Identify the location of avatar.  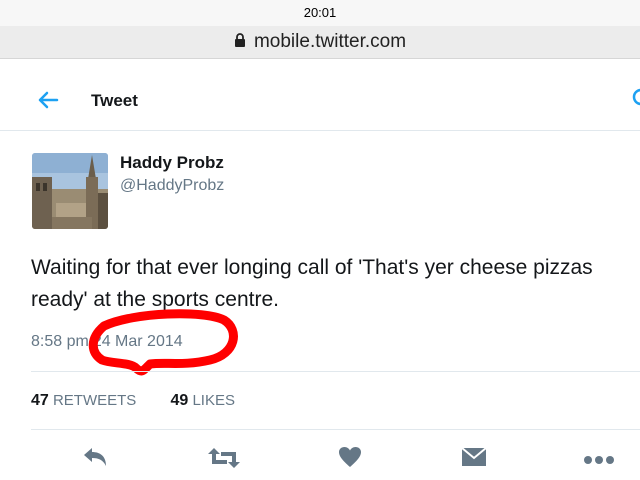
(70, 191).